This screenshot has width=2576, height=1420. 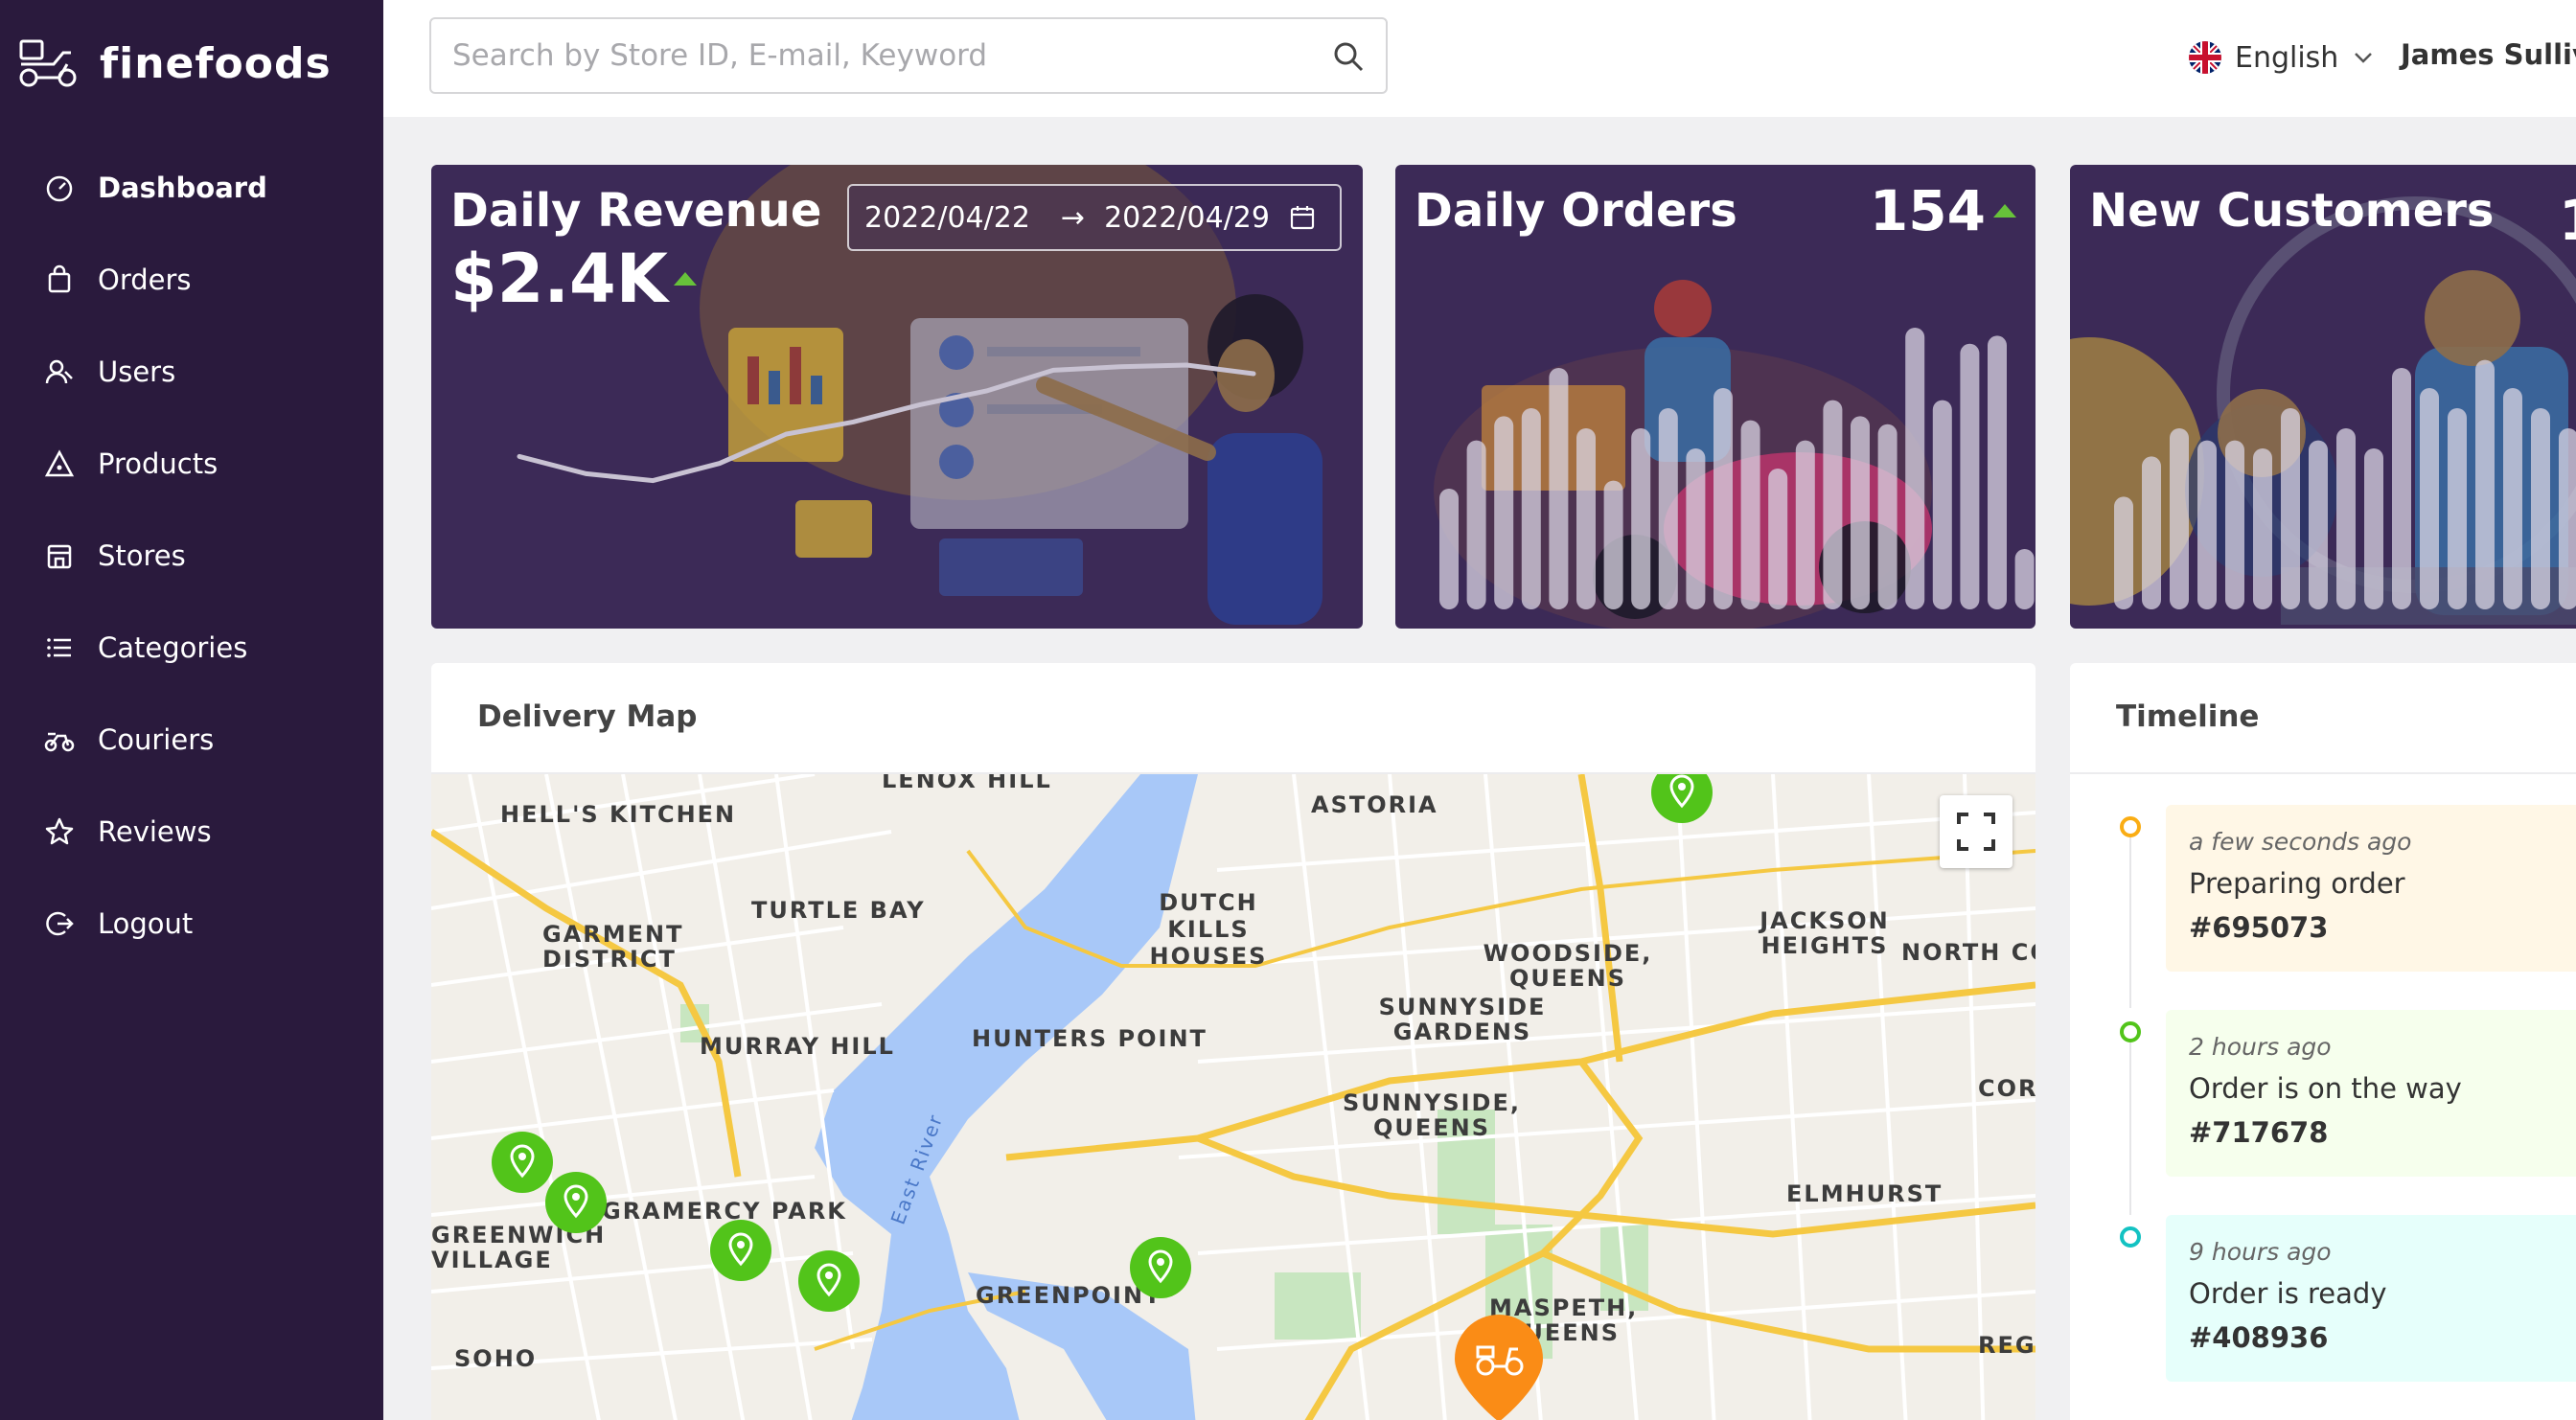 What do you see at coordinates (886, 423) in the screenshot?
I see `revenue-line` at bounding box center [886, 423].